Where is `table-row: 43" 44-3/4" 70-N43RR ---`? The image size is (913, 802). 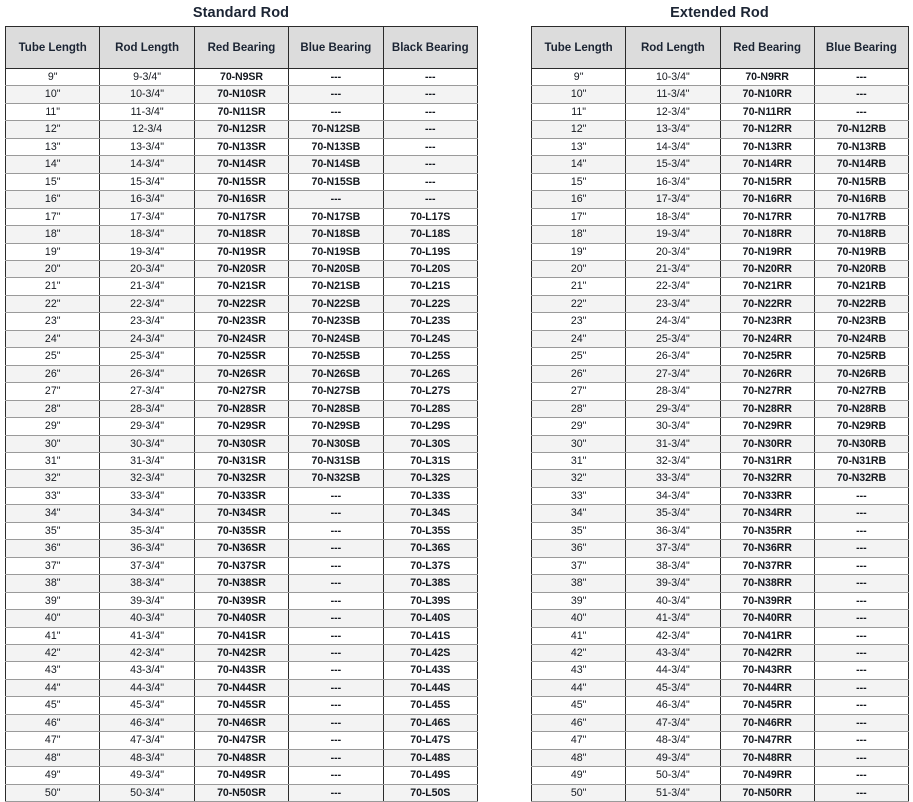 table-row: 43" 44-3/4" 70-N43RR --- is located at coordinates (720, 670).